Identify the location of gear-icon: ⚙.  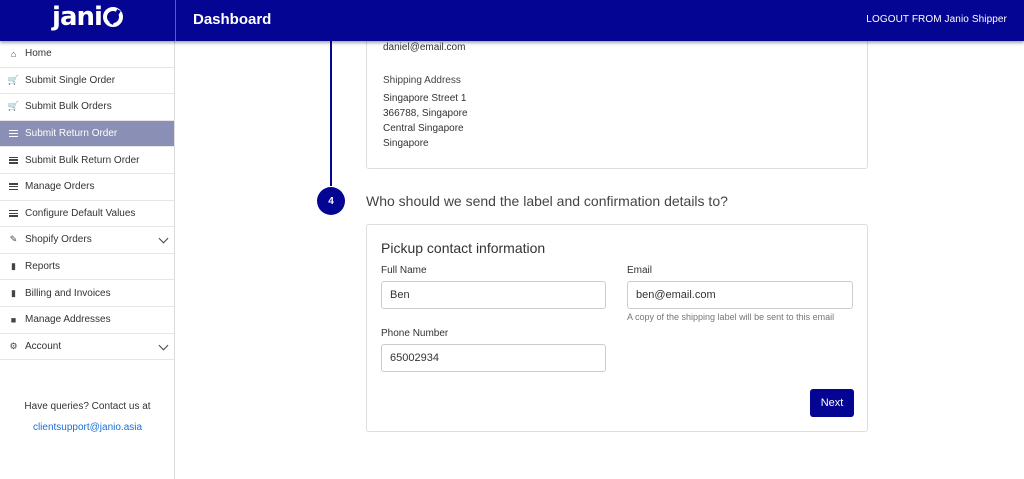
(13, 345).